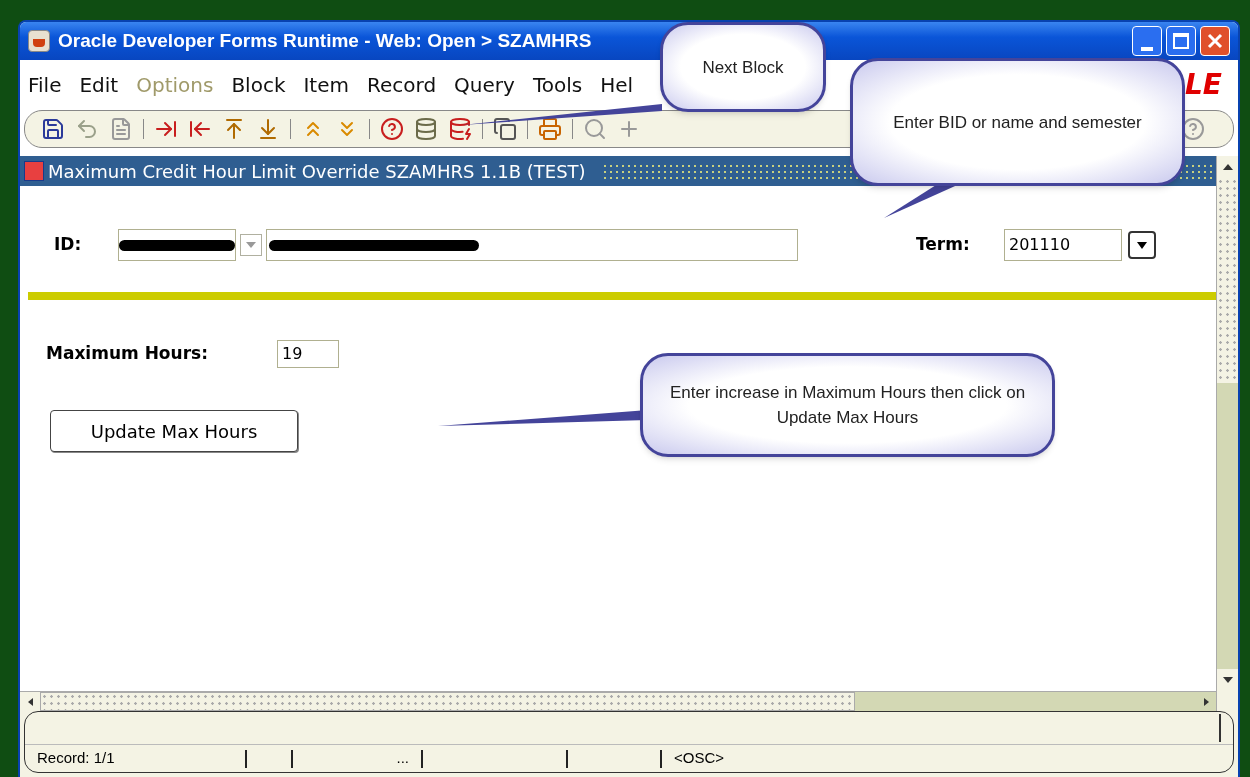  I want to click on callout-bubble: Enter increase in Maximum Hours then click on Update Max Hours, so click(847, 405).